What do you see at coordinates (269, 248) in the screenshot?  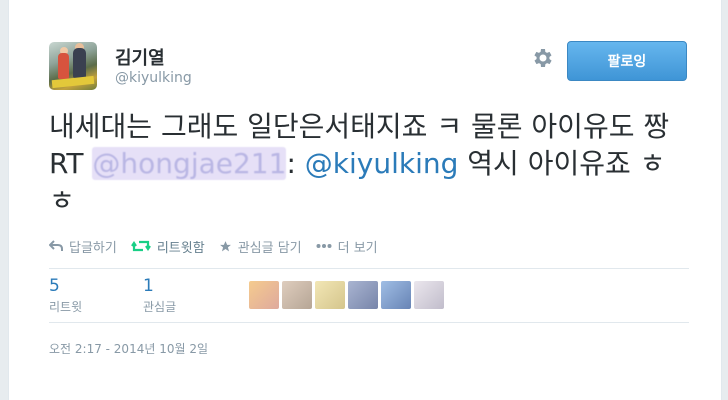 I see `favorite-label: 관심글 담기` at bounding box center [269, 248].